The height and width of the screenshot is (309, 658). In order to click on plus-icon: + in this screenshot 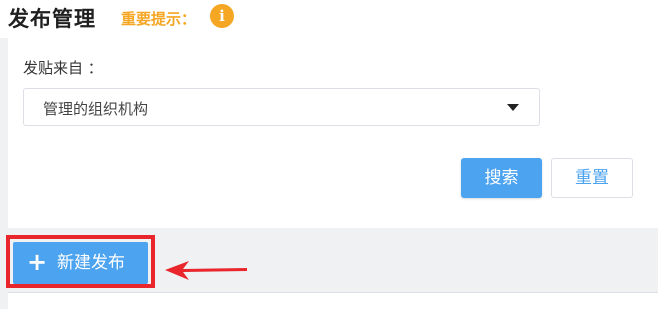, I will do `click(37, 262)`.